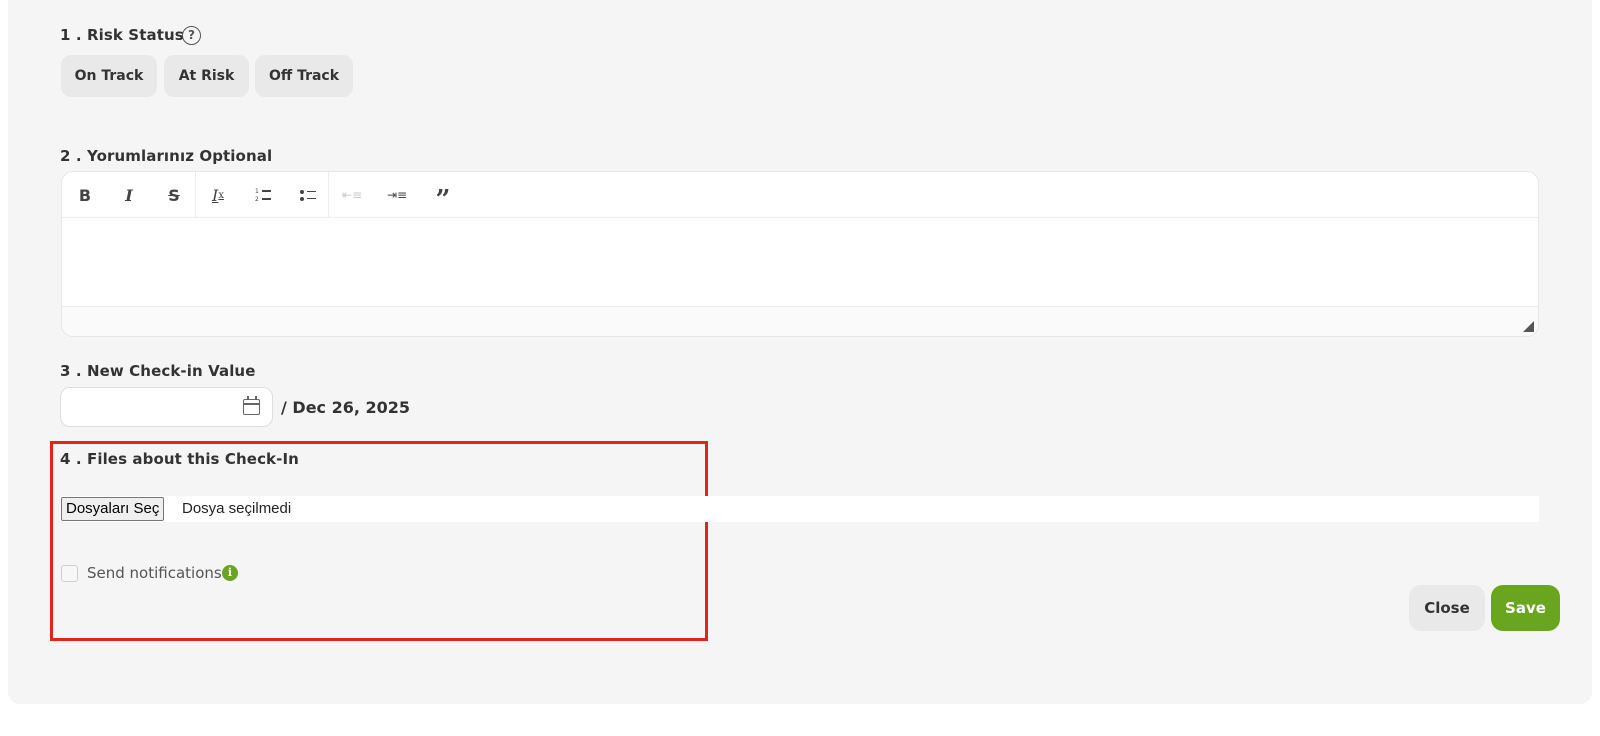 This screenshot has width=1600, height=736. Describe the element at coordinates (800, 264) in the screenshot. I see `editor-text-area` at that location.